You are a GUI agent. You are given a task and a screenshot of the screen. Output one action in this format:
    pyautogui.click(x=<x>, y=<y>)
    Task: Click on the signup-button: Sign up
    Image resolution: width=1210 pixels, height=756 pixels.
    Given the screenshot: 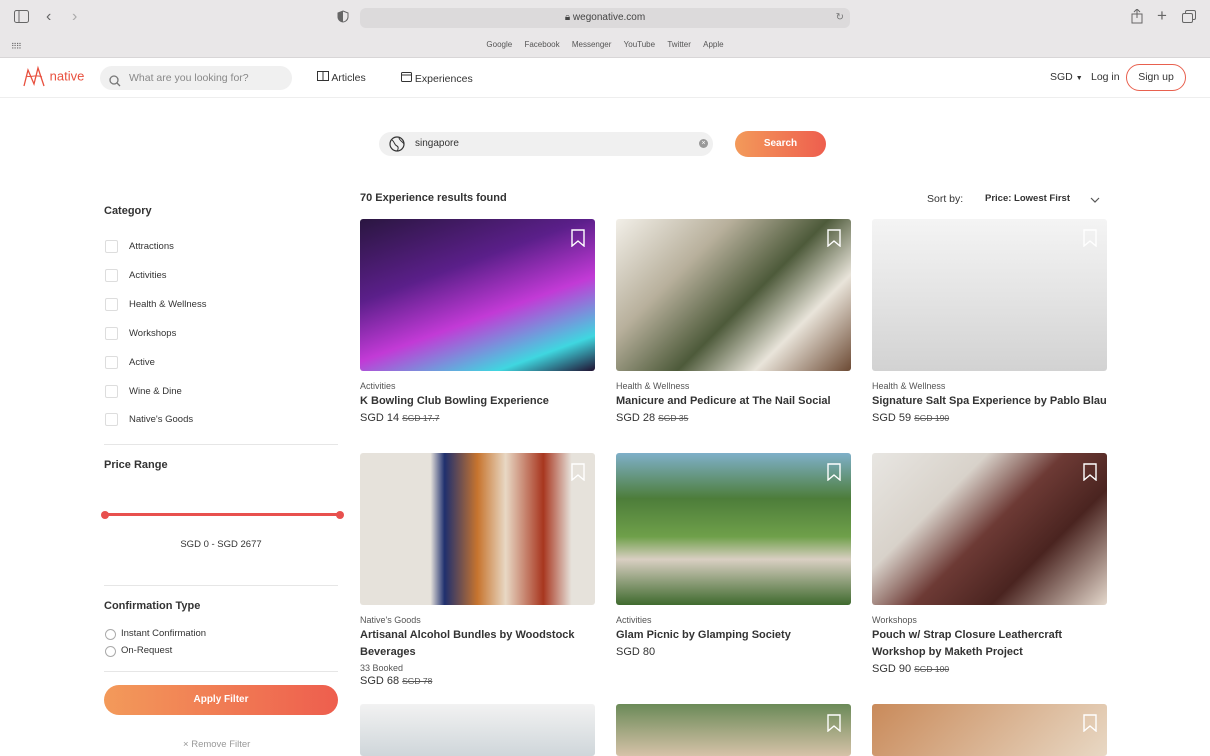 What is the action you would take?
    pyautogui.click(x=1156, y=77)
    